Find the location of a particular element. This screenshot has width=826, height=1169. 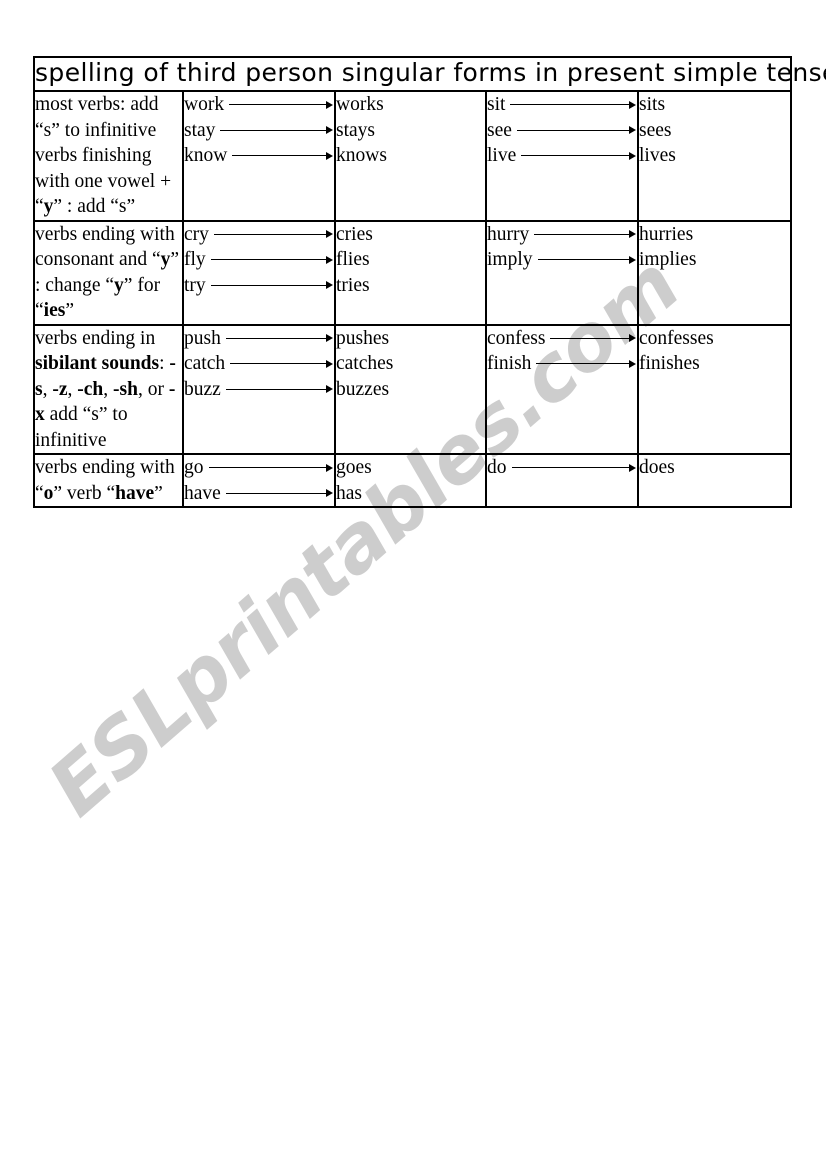

word-segment-stem: go is located at coordinates (346, 467).